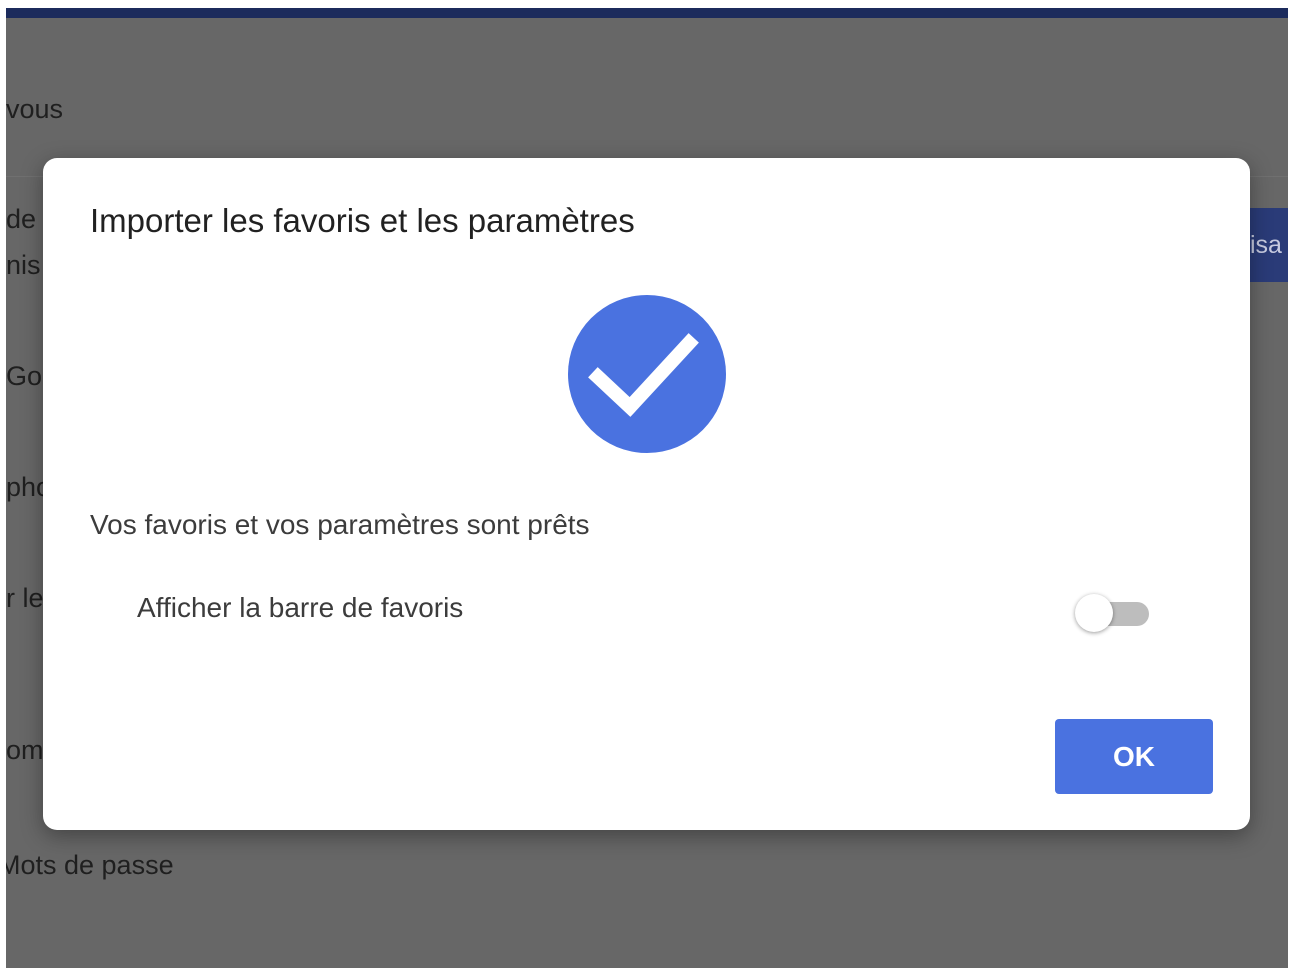 This screenshot has width=1295, height=968. I want to click on background-row-text: de, so click(21, 219).